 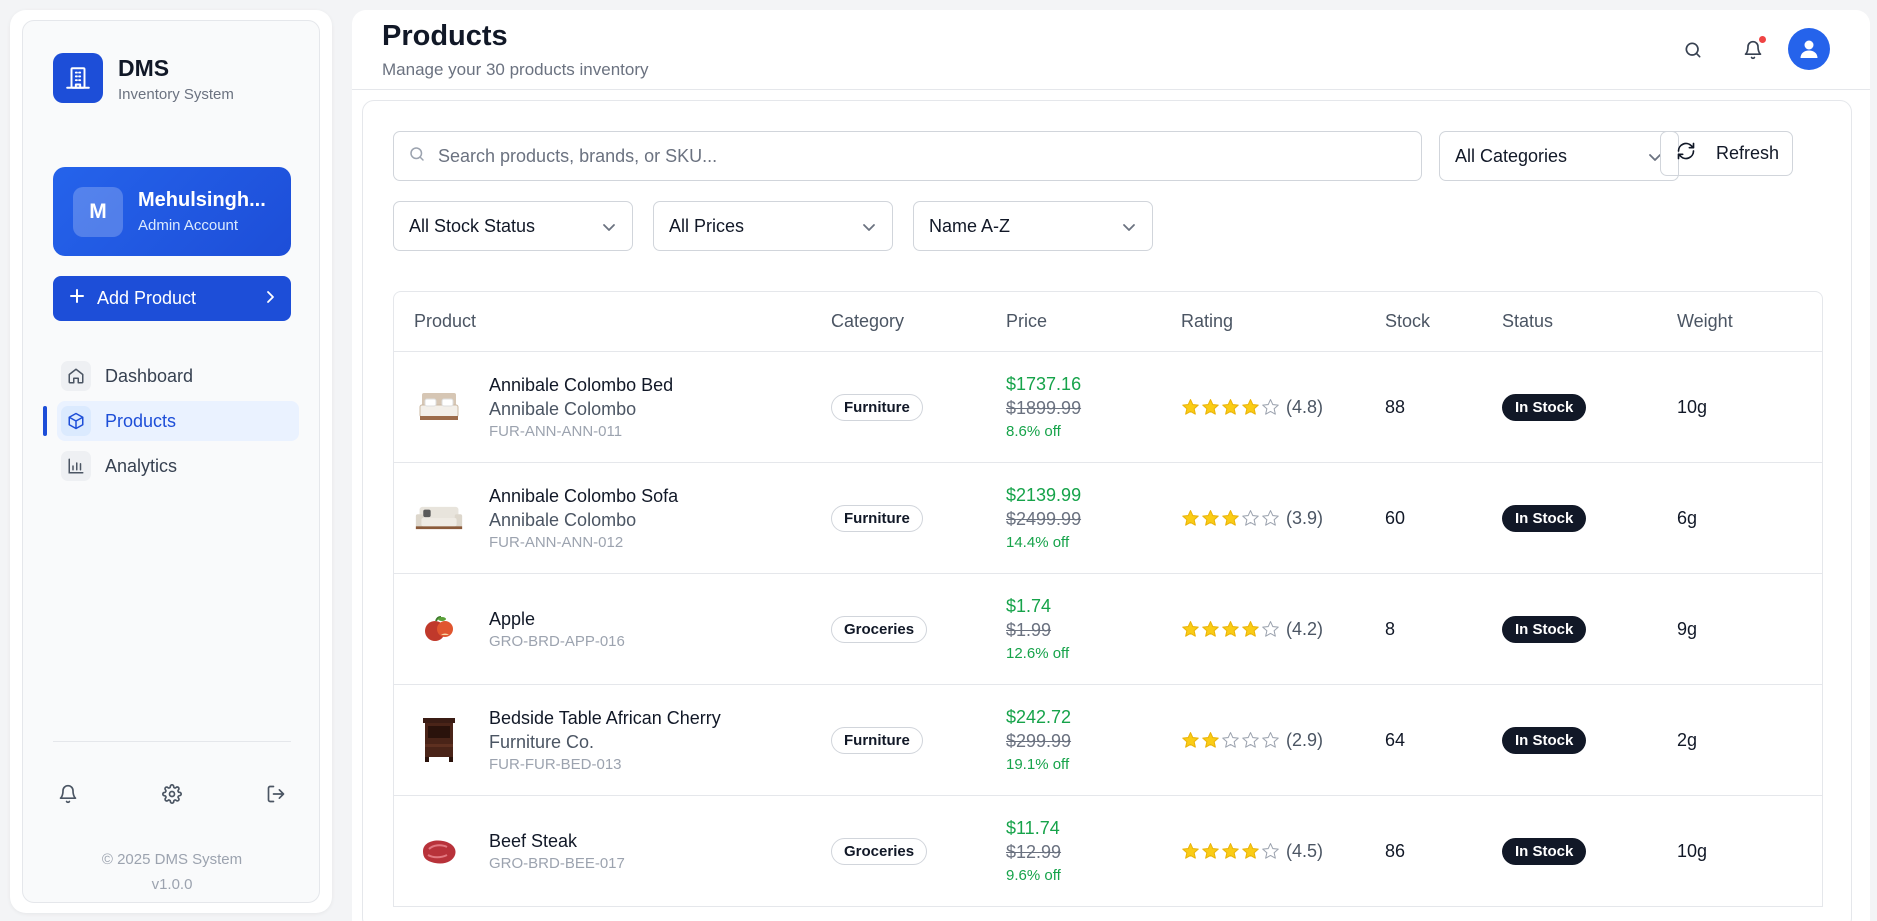 I want to click on product-name: Beef Steak, so click(x=533, y=840).